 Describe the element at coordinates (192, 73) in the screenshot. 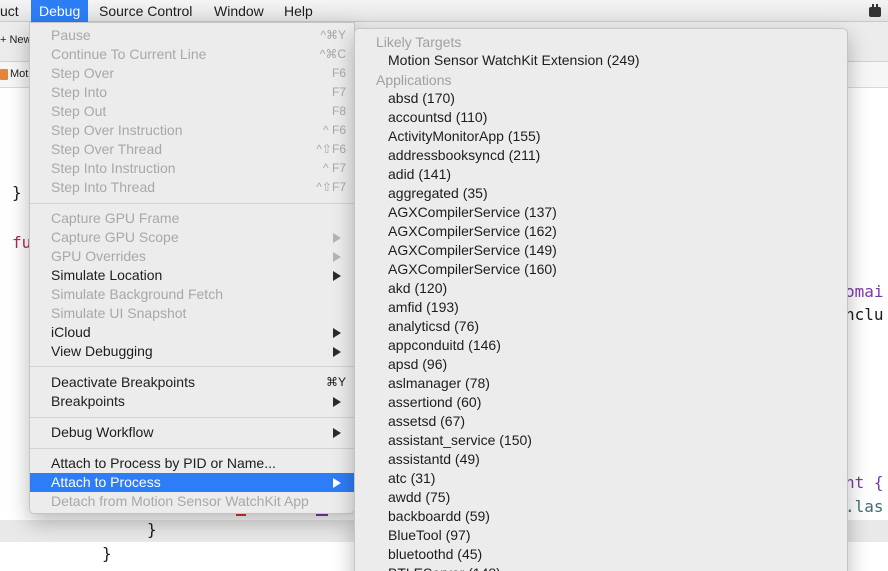

I see `menu-item-step-over: Step Over F6` at that location.